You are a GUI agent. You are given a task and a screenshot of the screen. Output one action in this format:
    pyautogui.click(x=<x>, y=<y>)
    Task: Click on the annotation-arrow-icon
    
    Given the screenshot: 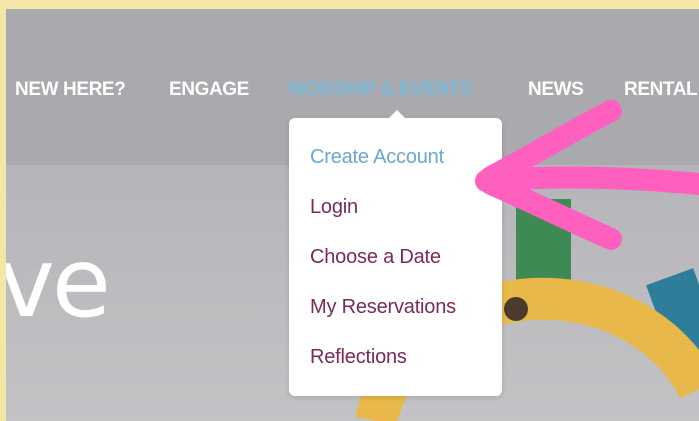 What is the action you would take?
    pyautogui.click(x=587, y=175)
    